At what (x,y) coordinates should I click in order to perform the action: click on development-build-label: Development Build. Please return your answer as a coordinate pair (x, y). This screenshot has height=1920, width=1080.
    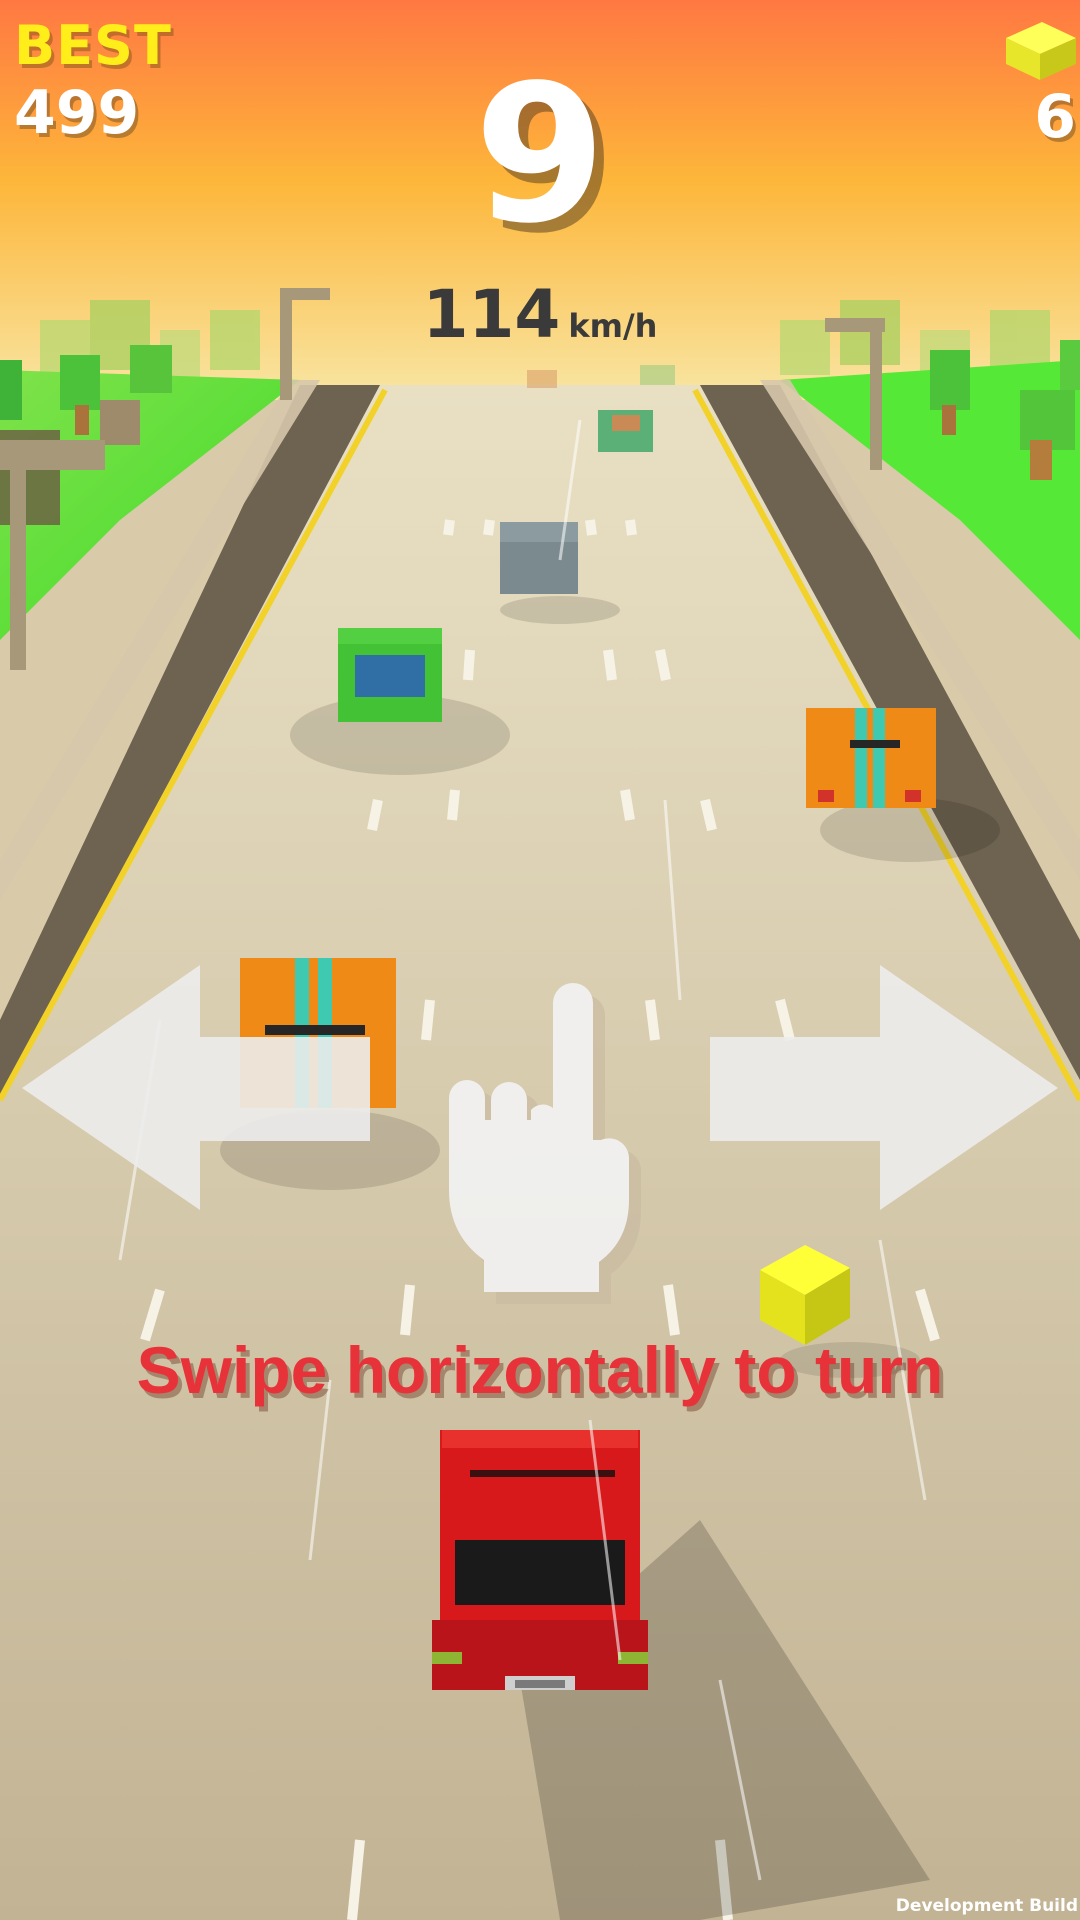
    Looking at the image, I should click on (986, 1906).